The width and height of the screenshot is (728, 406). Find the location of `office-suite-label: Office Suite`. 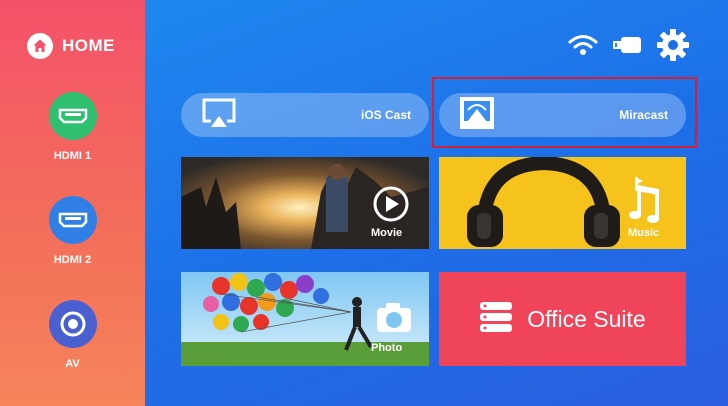

office-suite-label: Office Suite is located at coordinates (586, 318).